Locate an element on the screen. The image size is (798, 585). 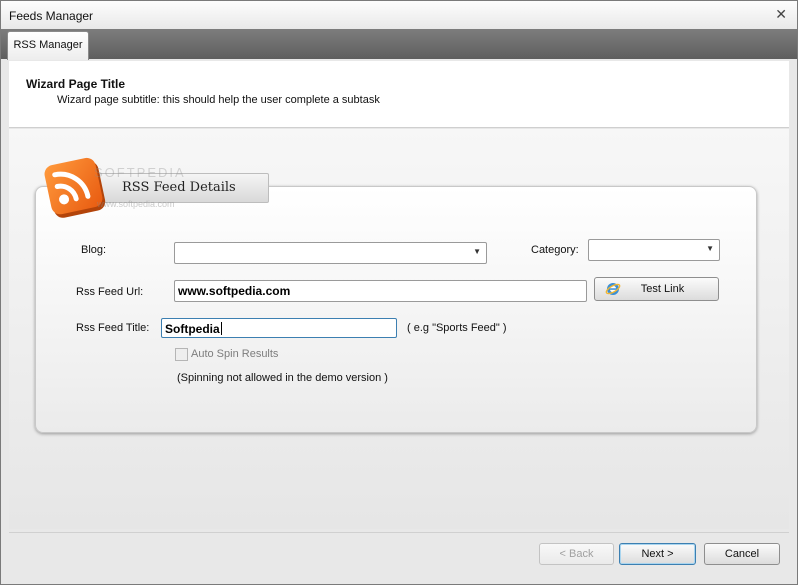
wizard-page-title: Wizard Page Title is located at coordinates (76, 84).